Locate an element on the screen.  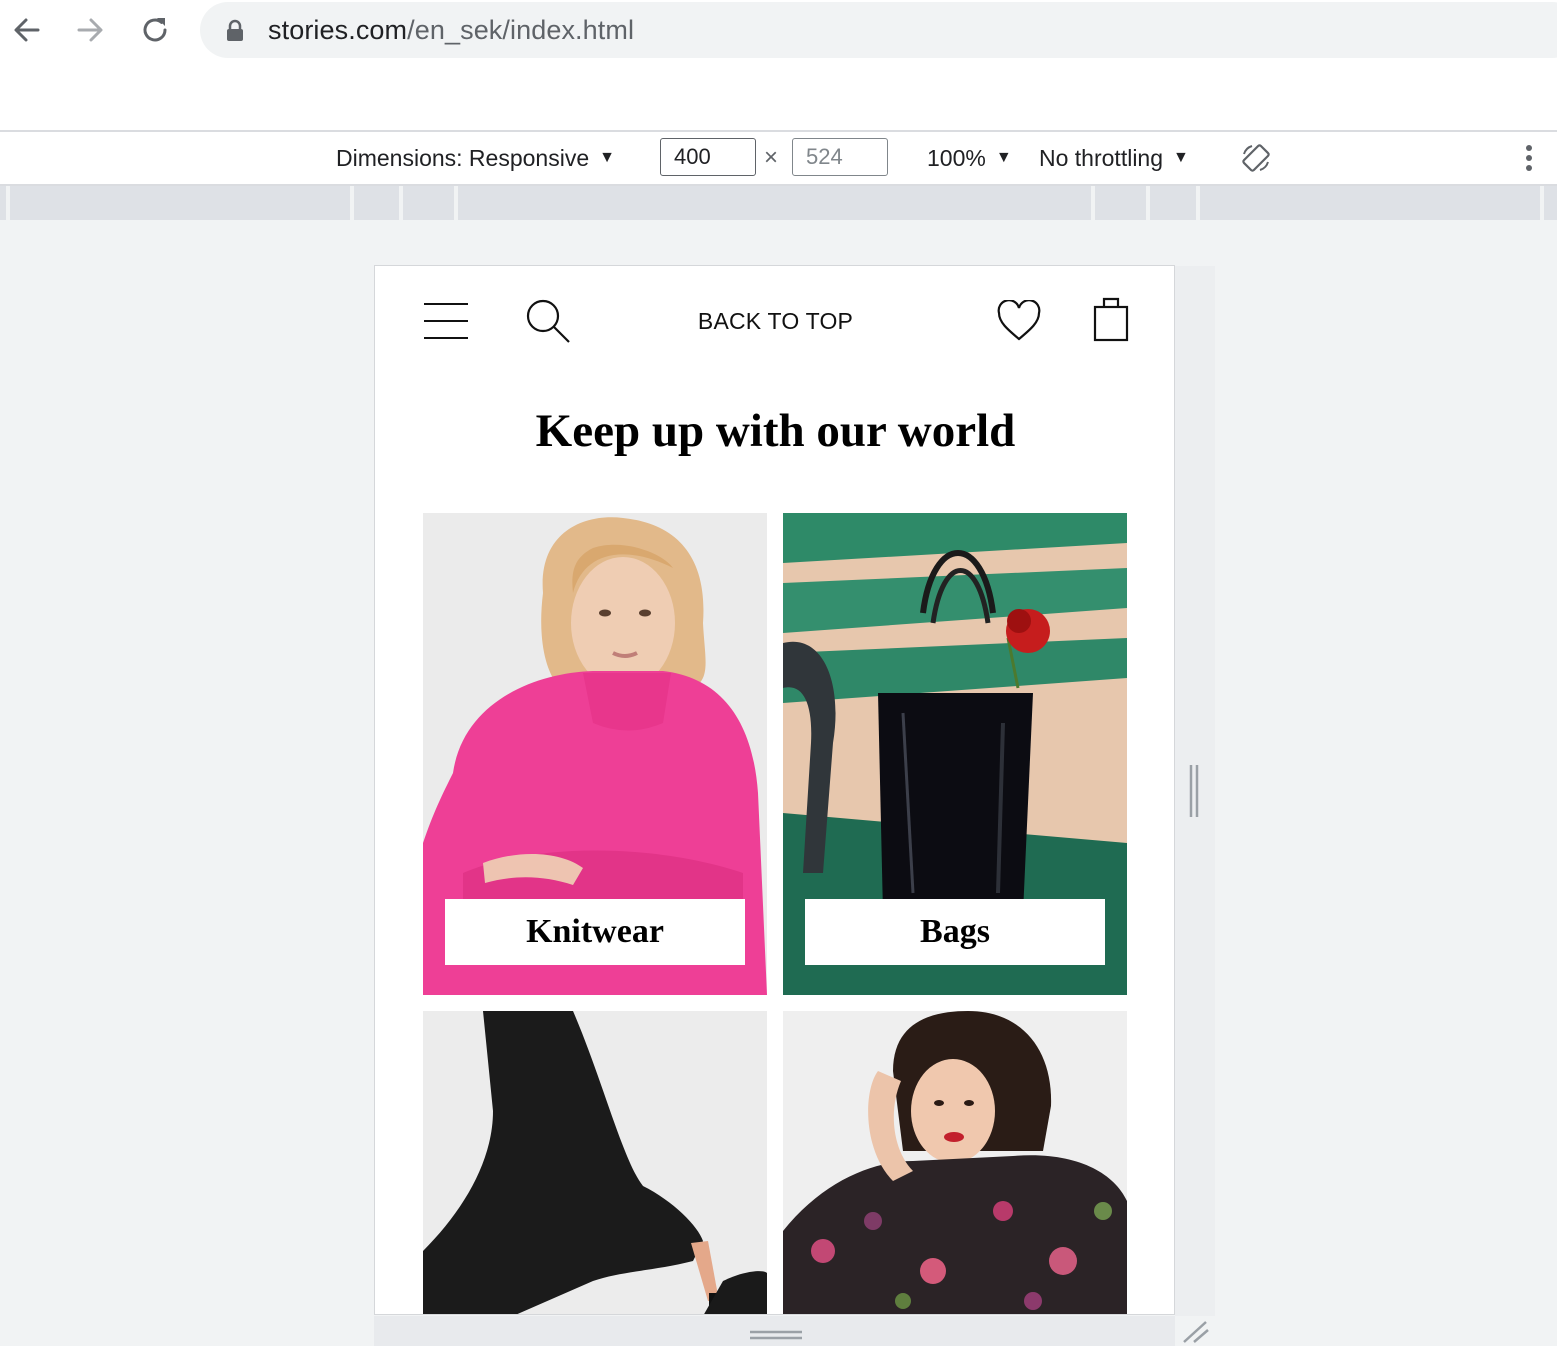
category-tile-blouses is located at coordinates (955, 1162).